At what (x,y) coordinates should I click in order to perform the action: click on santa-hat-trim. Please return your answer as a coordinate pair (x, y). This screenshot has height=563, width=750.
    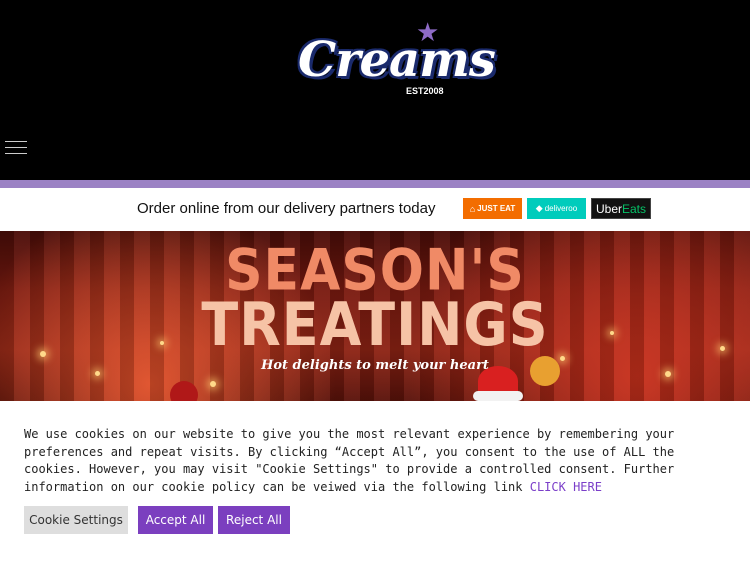
    Looking at the image, I should click on (498, 396).